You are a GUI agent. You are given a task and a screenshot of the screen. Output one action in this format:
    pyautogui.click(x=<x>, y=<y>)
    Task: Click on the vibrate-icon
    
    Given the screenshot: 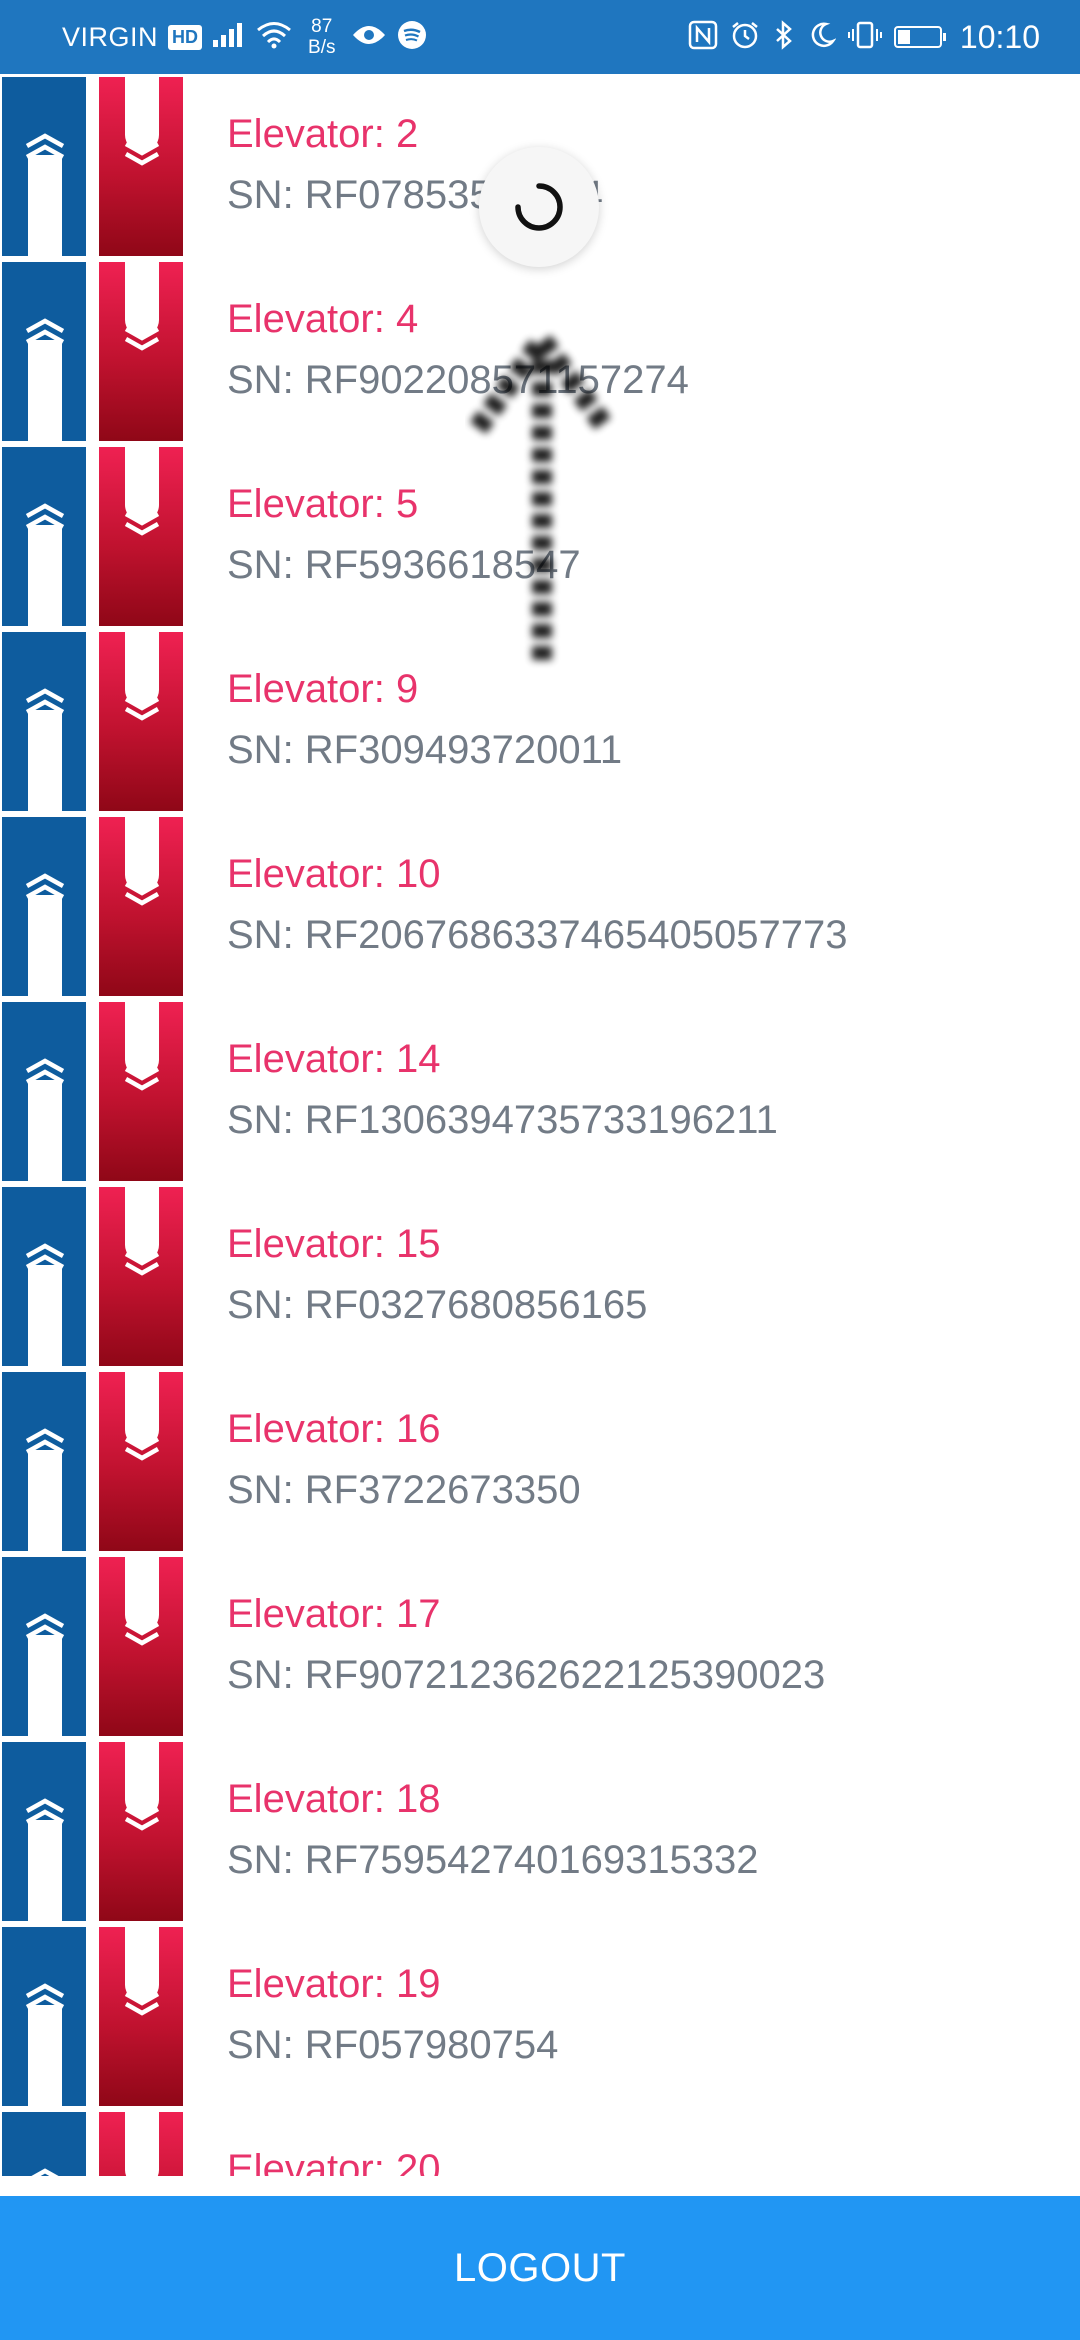 What is the action you would take?
    pyautogui.click(x=864, y=37)
    